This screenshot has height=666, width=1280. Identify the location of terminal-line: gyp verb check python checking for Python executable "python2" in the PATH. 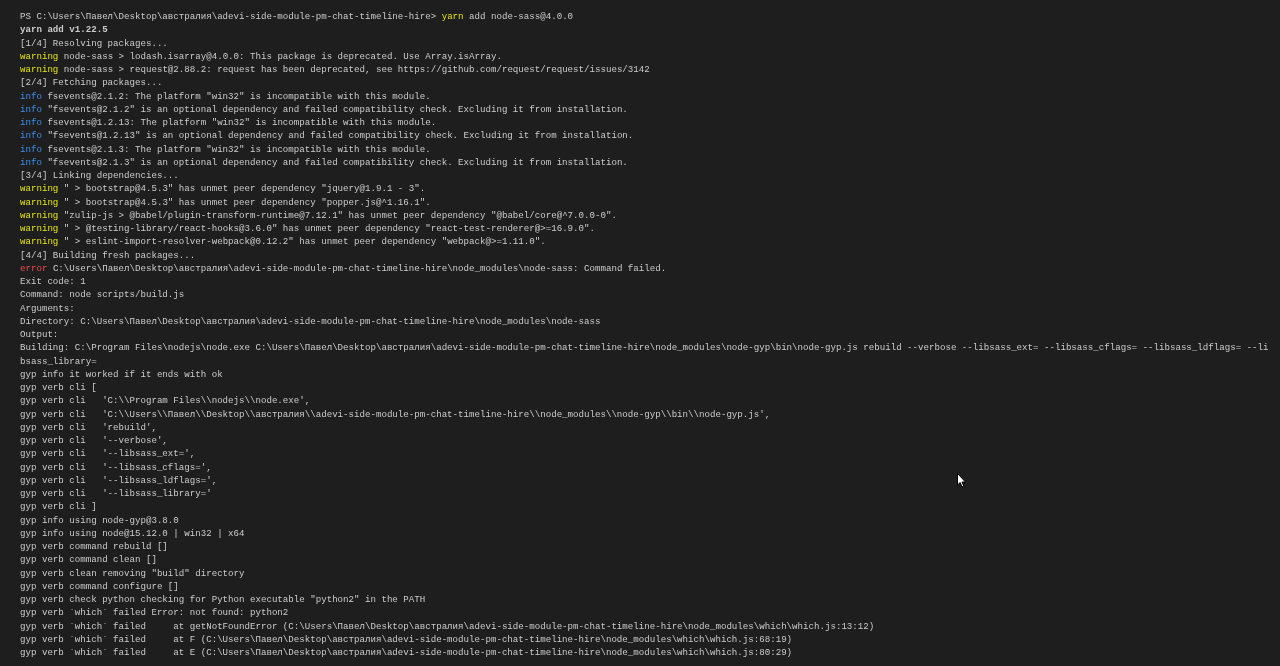
(223, 600).